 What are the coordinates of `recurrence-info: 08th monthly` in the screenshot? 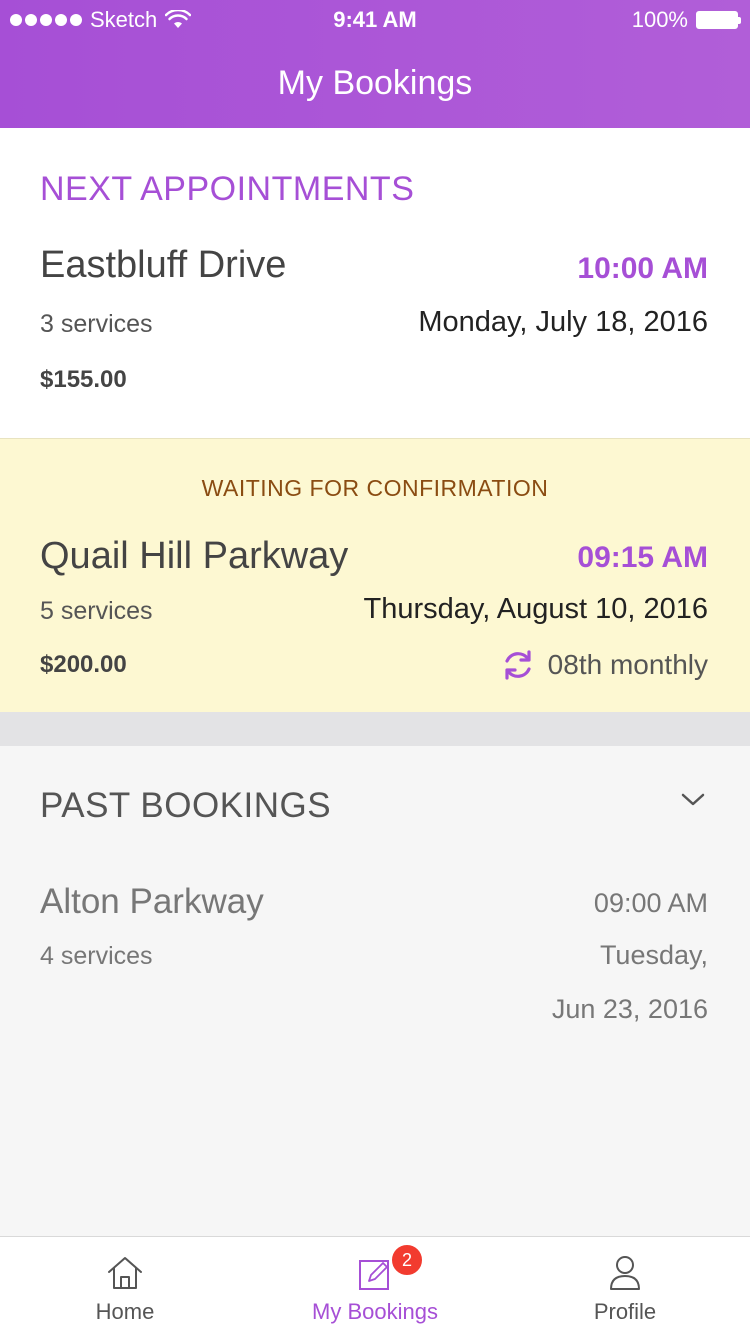 It's located at (604, 665).